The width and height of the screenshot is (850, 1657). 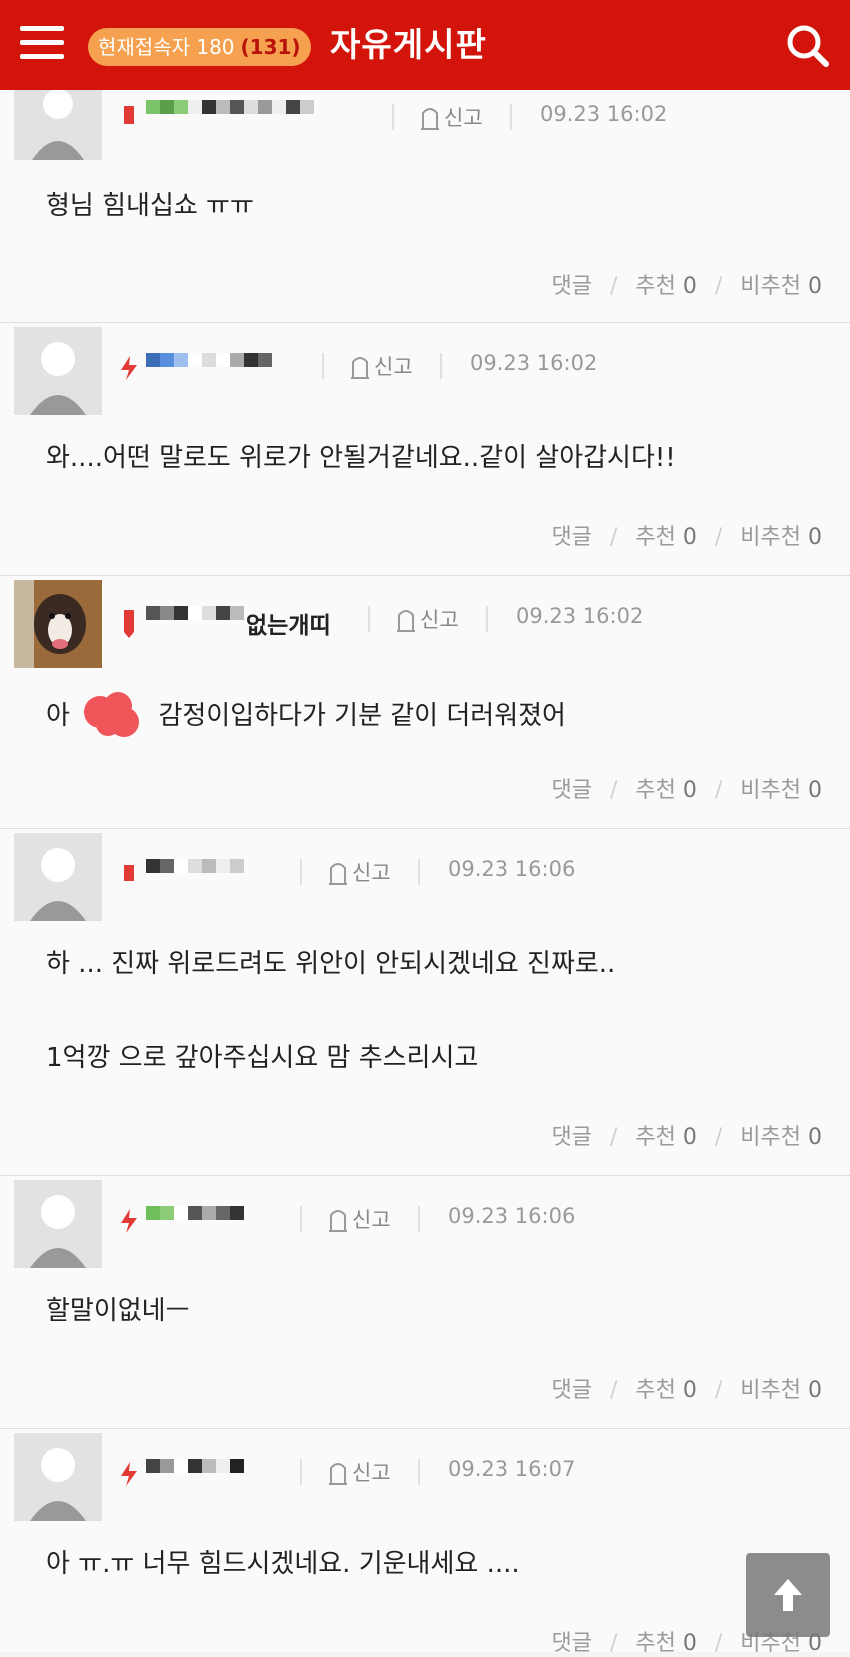 I want to click on arrow-up-icon, so click(x=788, y=1595).